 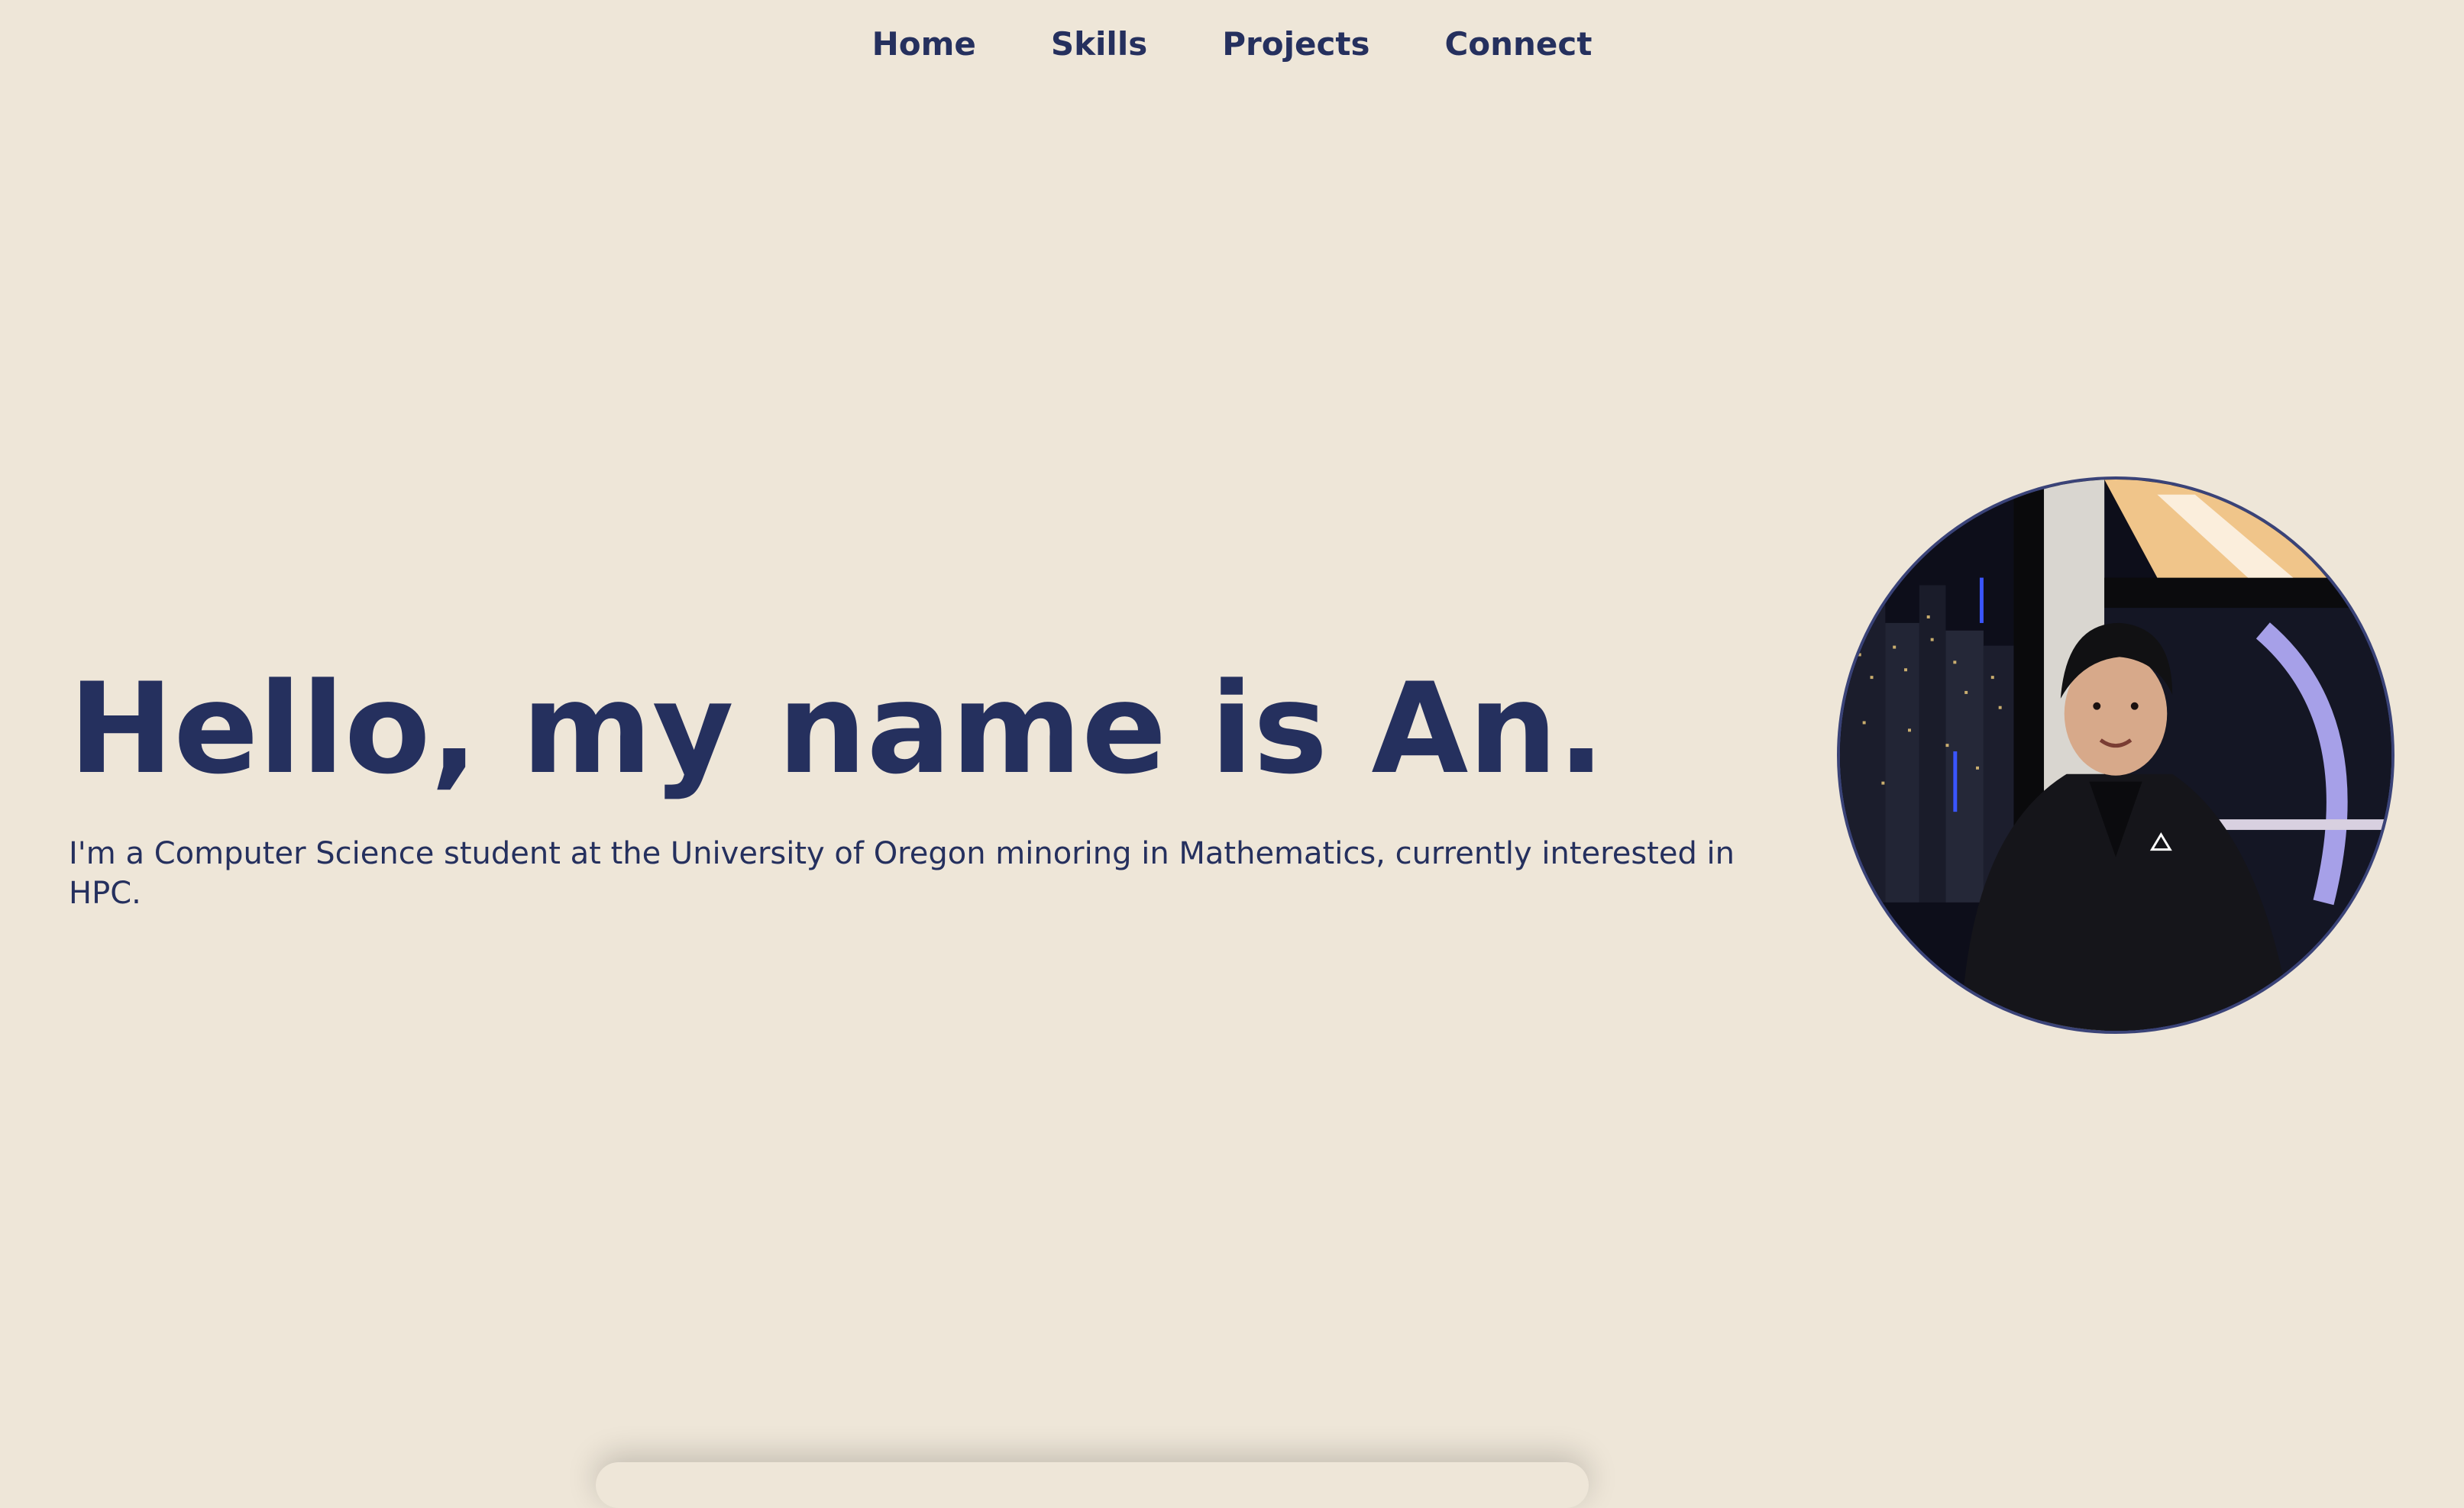 I want to click on nav-home-link: Home, so click(x=924, y=44).